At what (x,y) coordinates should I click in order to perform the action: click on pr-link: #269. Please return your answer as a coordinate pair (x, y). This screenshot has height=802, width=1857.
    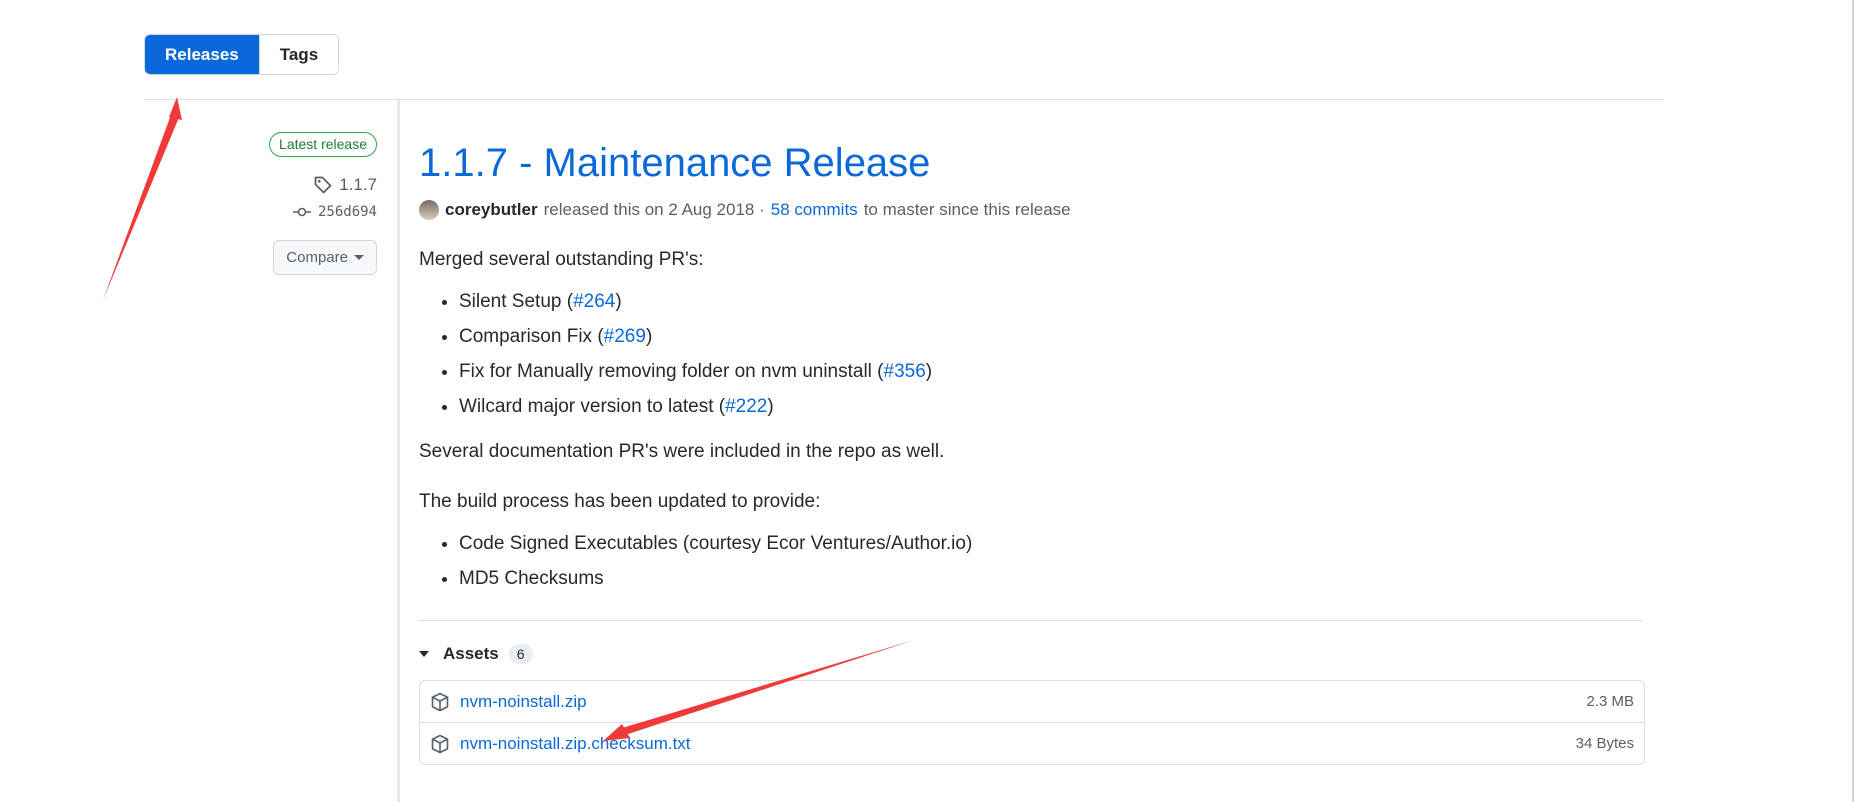
    Looking at the image, I should click on (625, 336).